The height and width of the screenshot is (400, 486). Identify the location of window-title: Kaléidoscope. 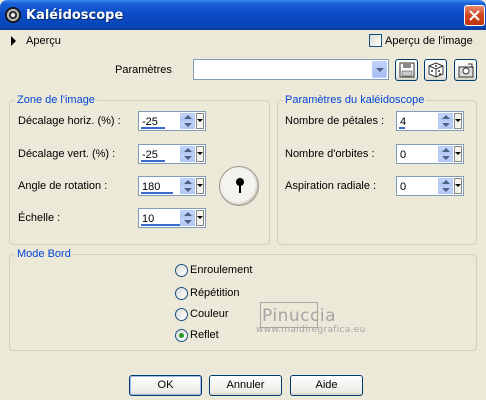
(75, 15).